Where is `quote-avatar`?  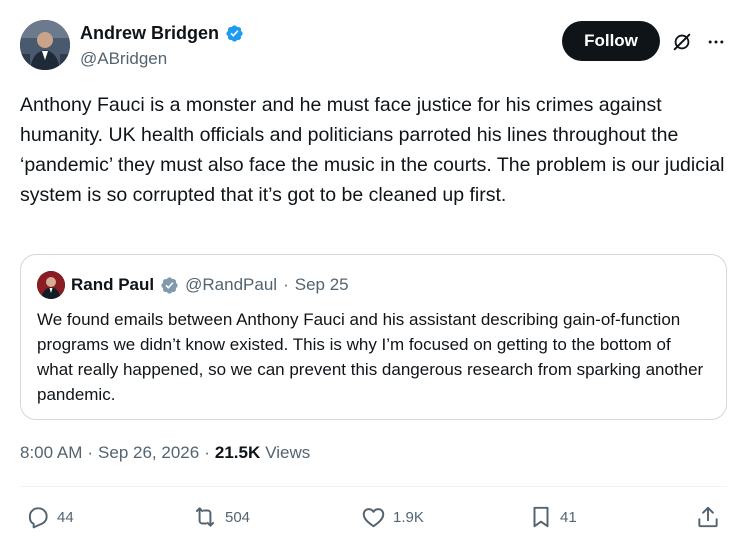 quote-avatar is located at coordinates (51, 285).